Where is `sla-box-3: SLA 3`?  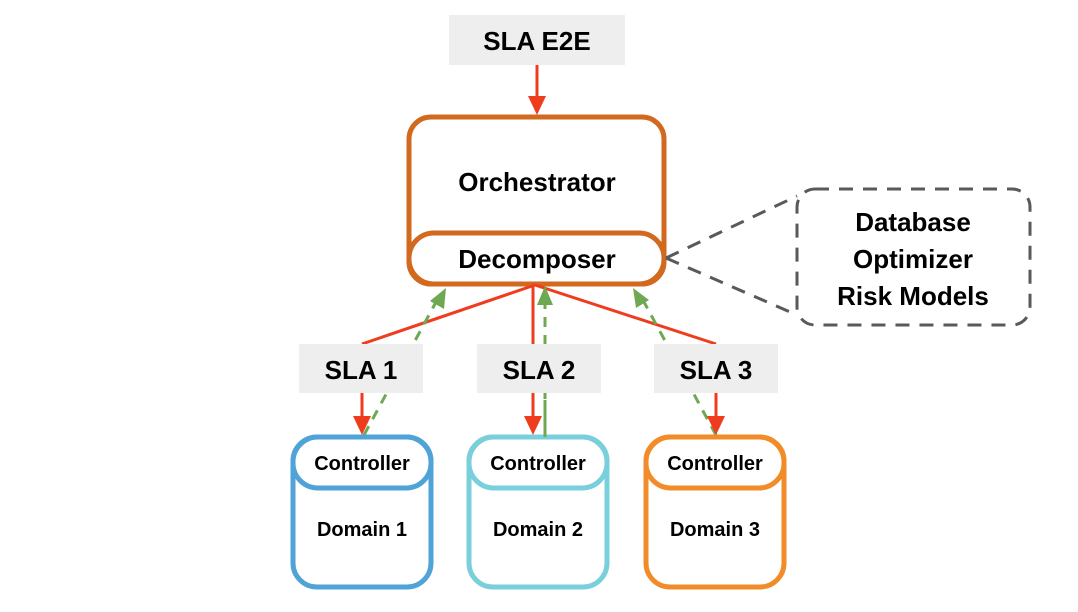 sla-box-3: SLA 3 is located at coordinates (716, 368).